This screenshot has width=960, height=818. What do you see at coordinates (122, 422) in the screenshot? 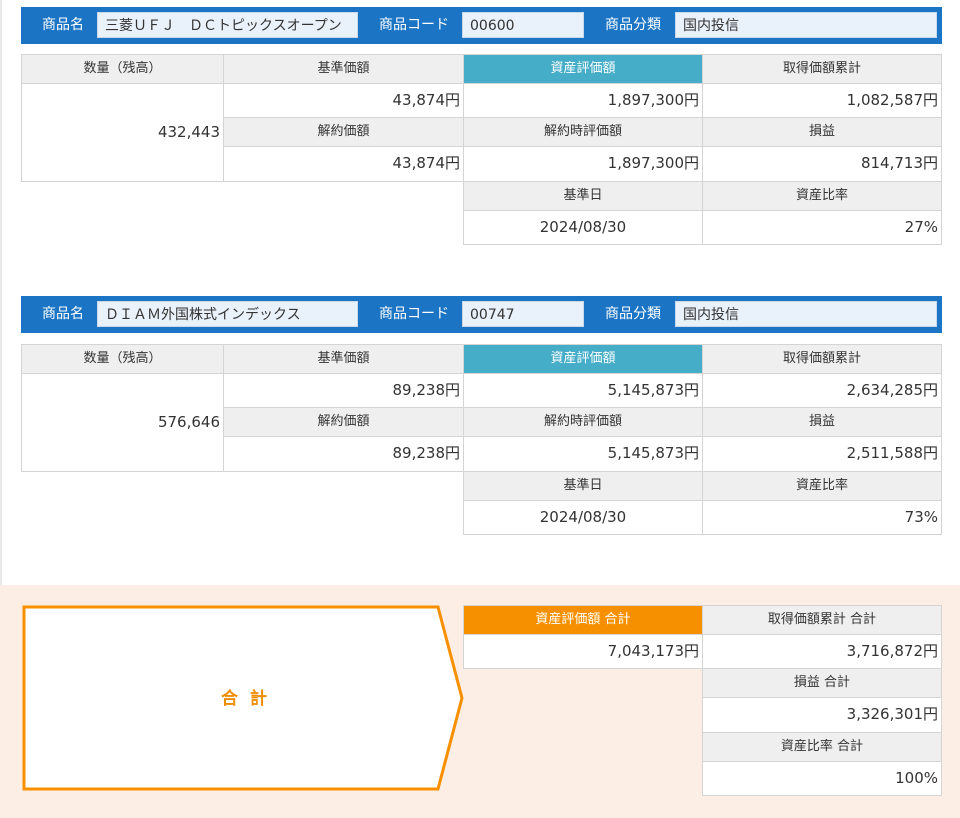
I see `quantity-value: 576,646` at bounding box center [122, 422].